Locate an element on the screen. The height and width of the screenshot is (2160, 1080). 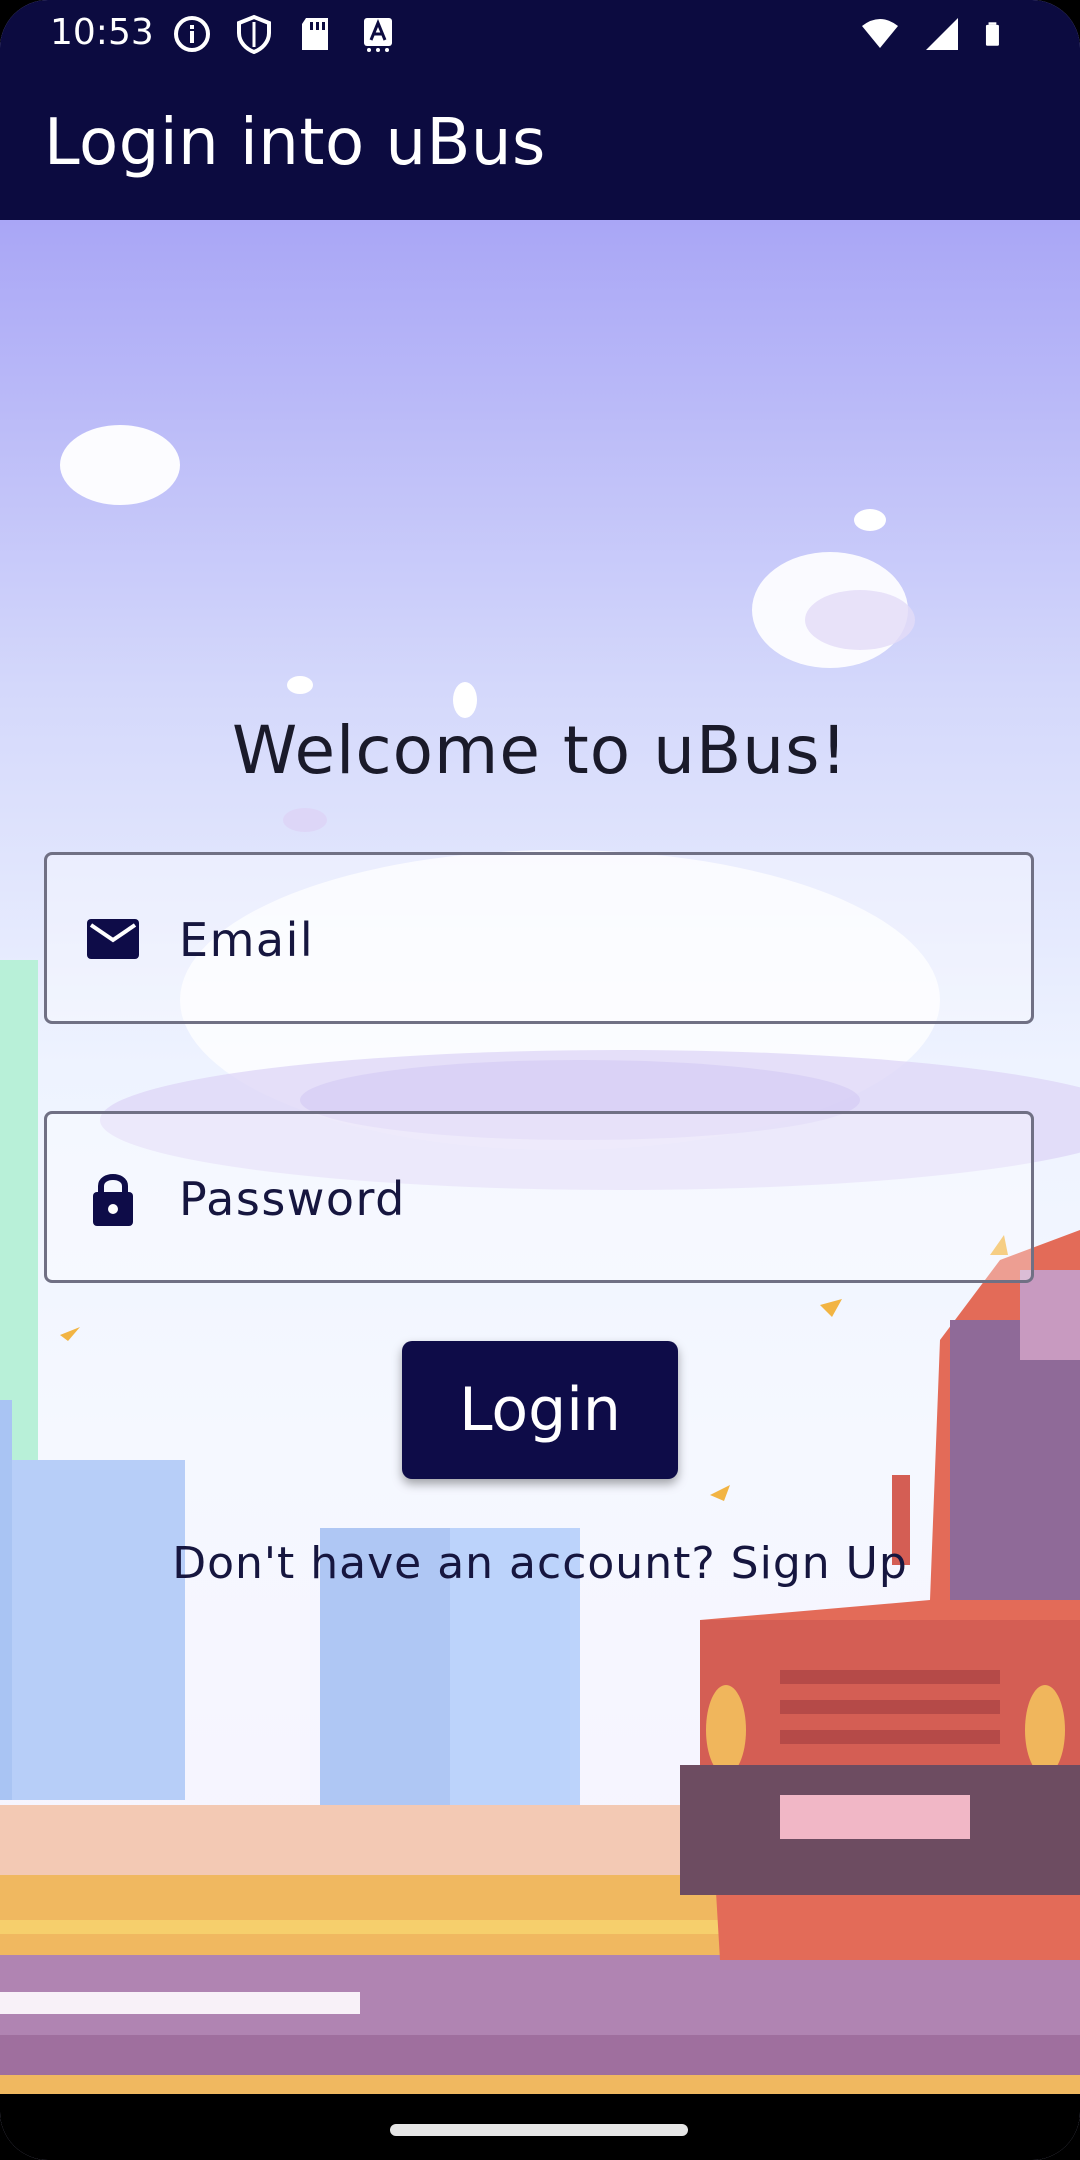
status-icons-right is located at coordinates (935, 34).